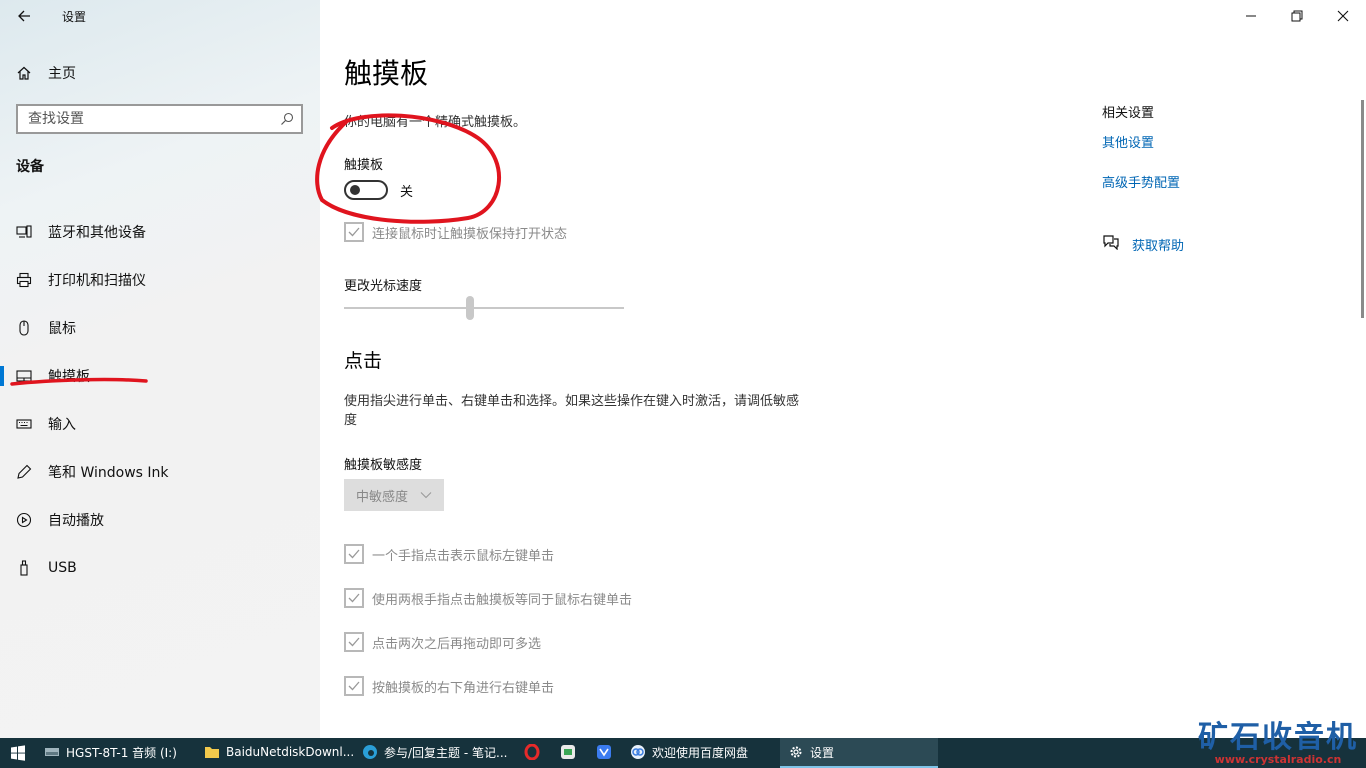  Describe the element at coordinates (30, 167) in the screenshot. I see `section-title: 设备` at that location.